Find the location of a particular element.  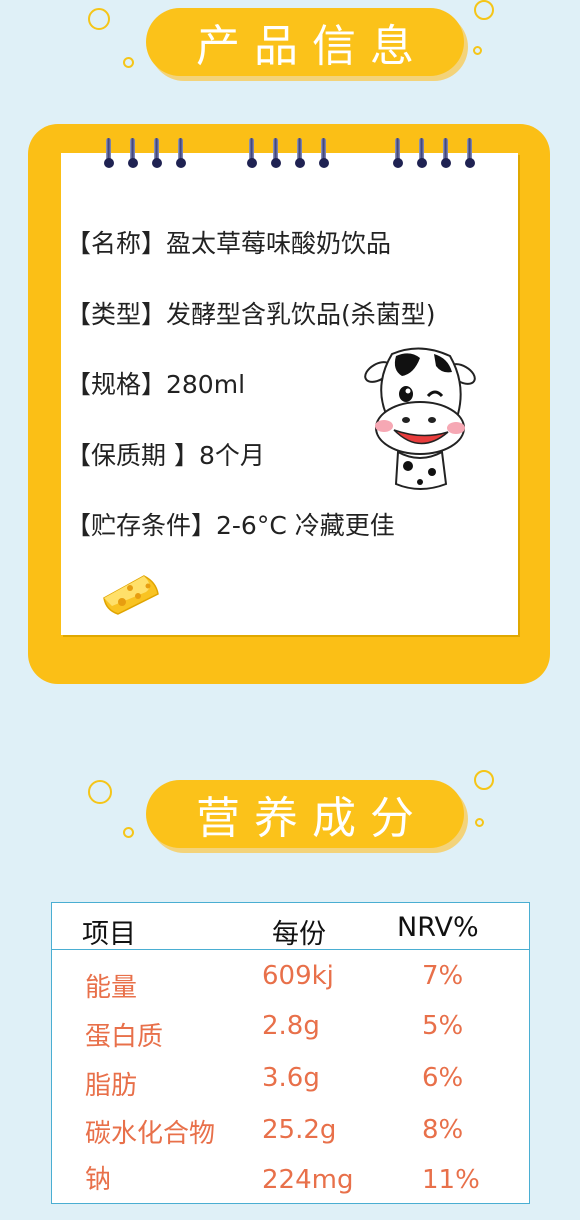

storage-line: 【贮存条件】2-6°C 冷藏更佳 is located at coordinates (230, 525).